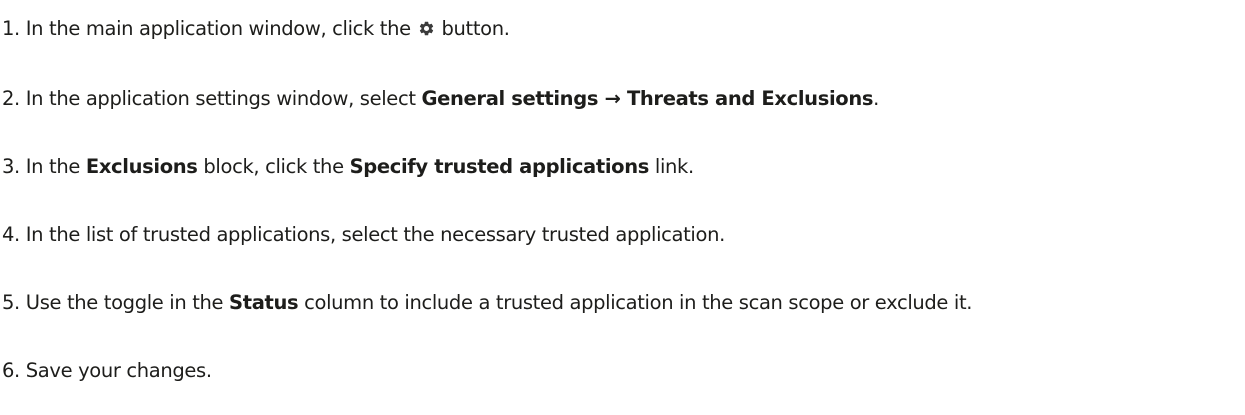  Describe the element at coordinates (141, 166) in the screenshot. I see `exclusions-block-name: Exclusions` at that location.